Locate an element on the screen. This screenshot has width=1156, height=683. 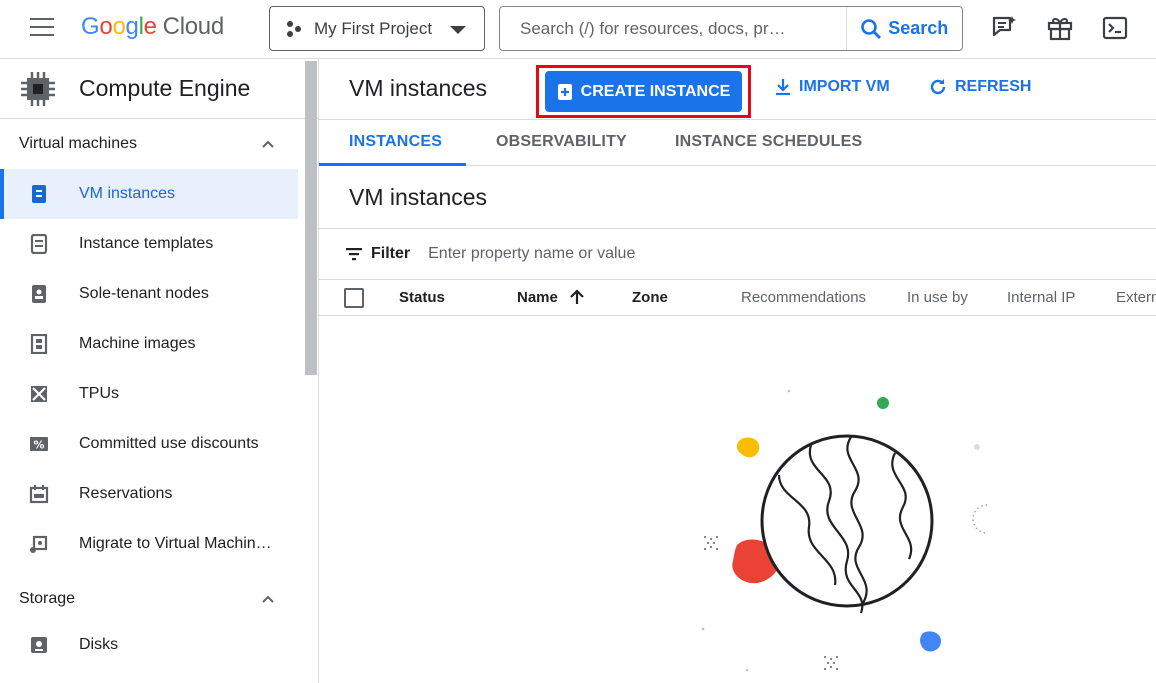
sidebar-item-vm-instances: VM instances is located at coordinates (149, 194).